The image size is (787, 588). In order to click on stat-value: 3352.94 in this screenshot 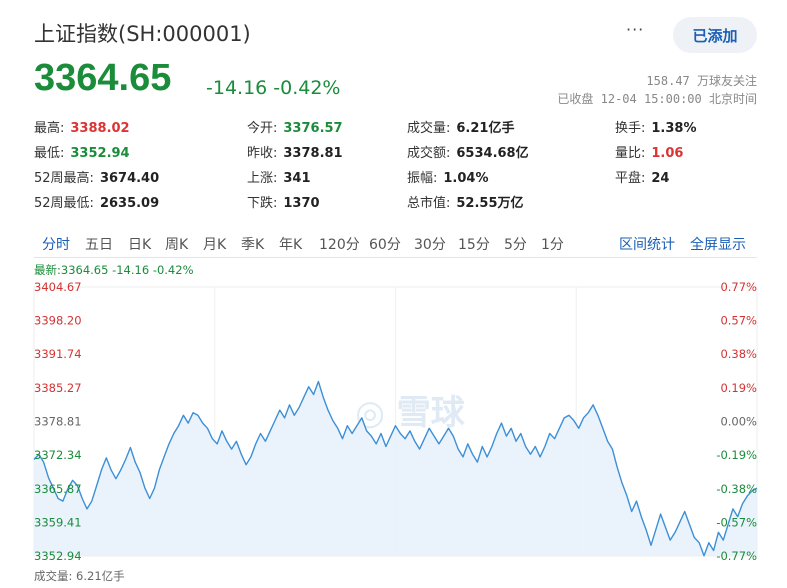, I will do `click(100, 153)`.